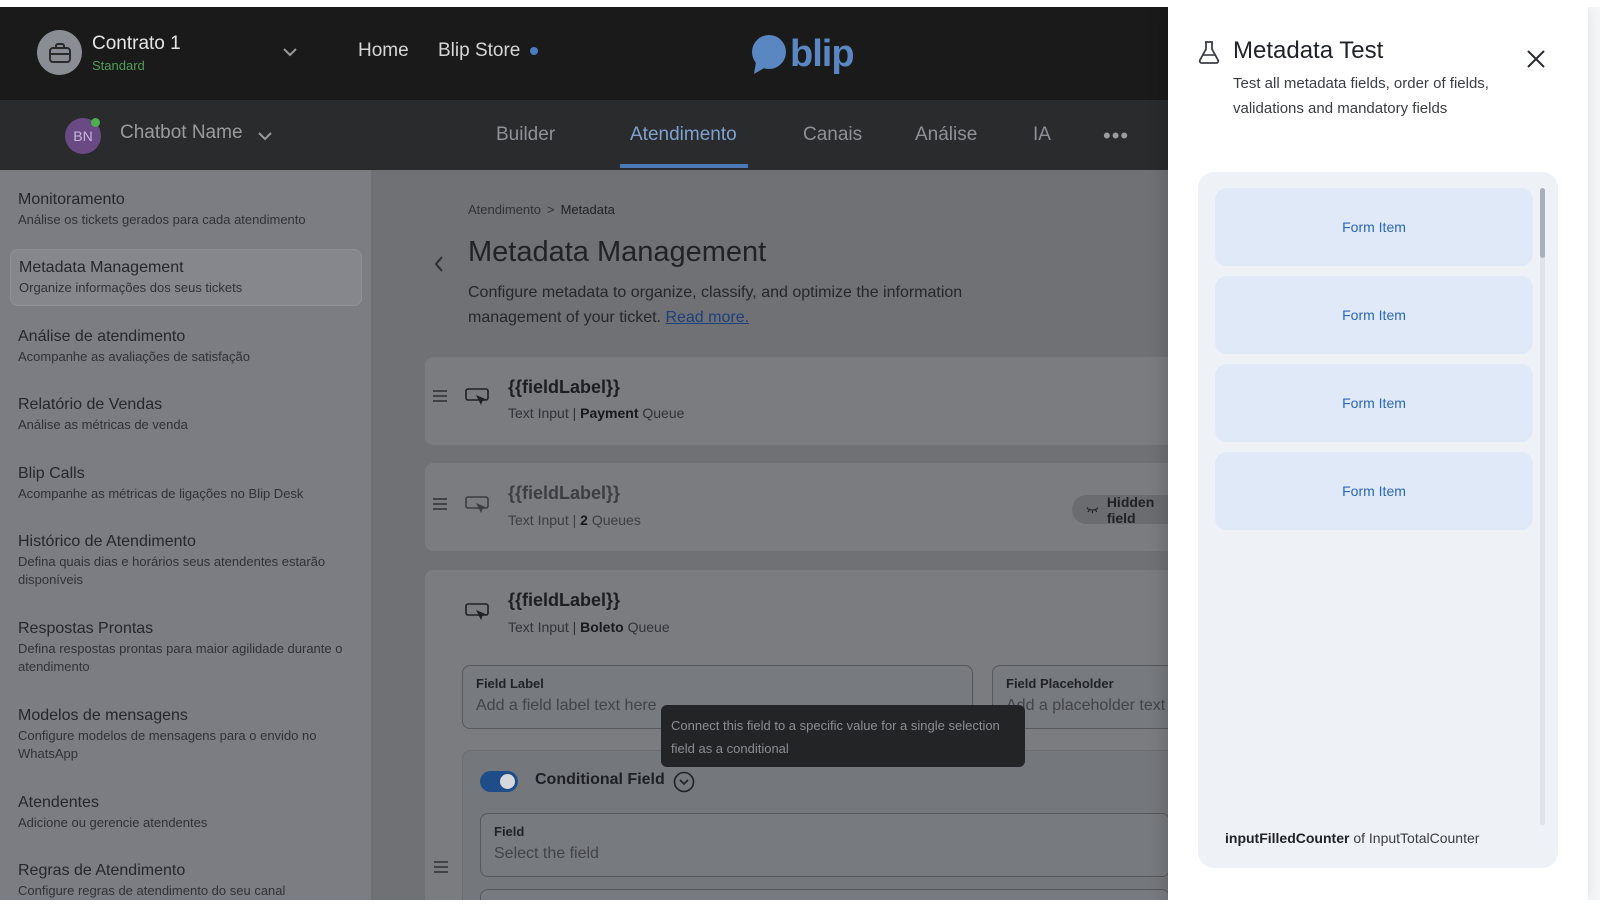  I want to click on sidebar-item-title: Histórico de Atendimento, so click(107, 541).